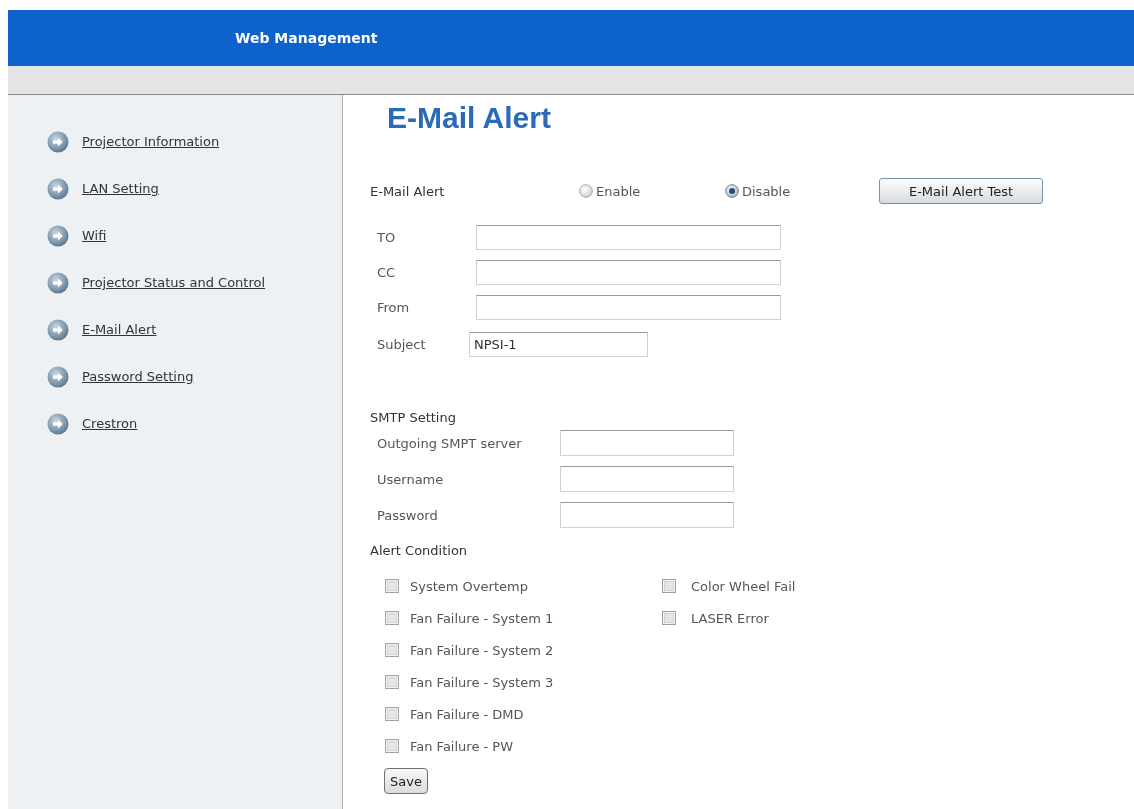 The height and width of the screenshot is (809, 1134). Describe the element at coordinates (138, 376) in the screenshot. I see `sidebar-link: Password Setting` at that location.